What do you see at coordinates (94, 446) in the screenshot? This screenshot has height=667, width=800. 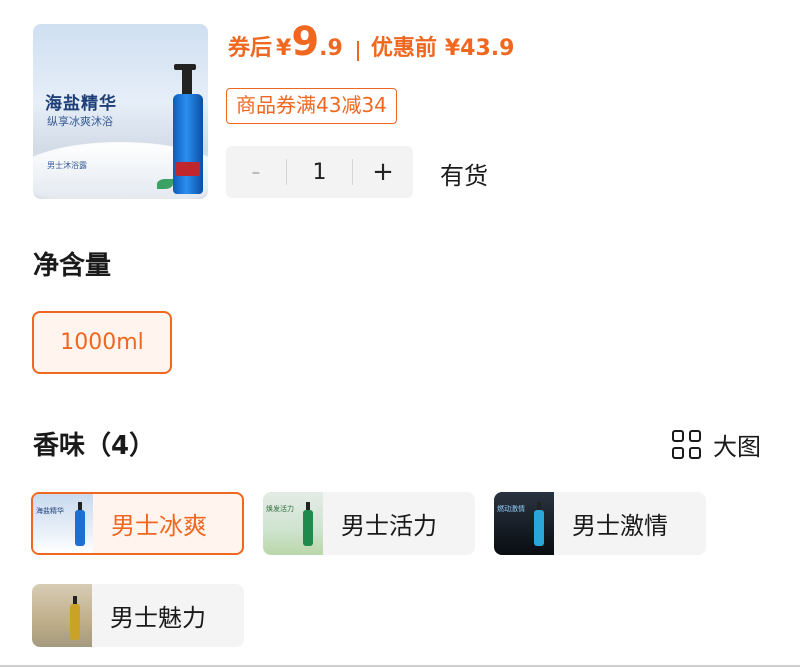 I see `scent-section-title: 香味（4）` at bounding box center [94, 446].